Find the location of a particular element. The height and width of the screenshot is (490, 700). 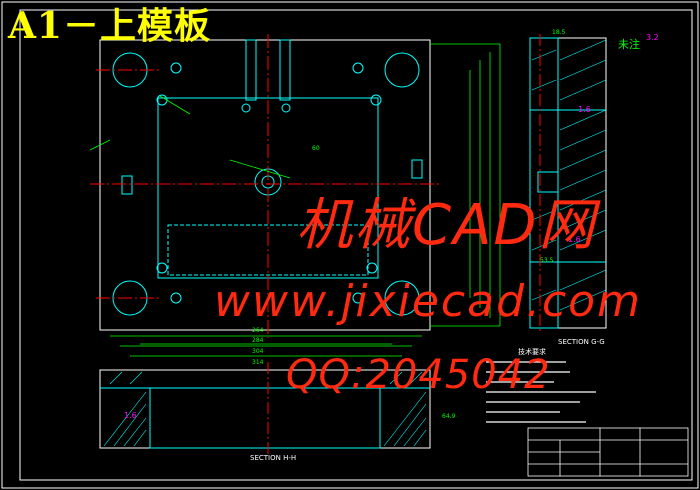

roughness-value-1: 1.6 is located at coordinates (584, 109).